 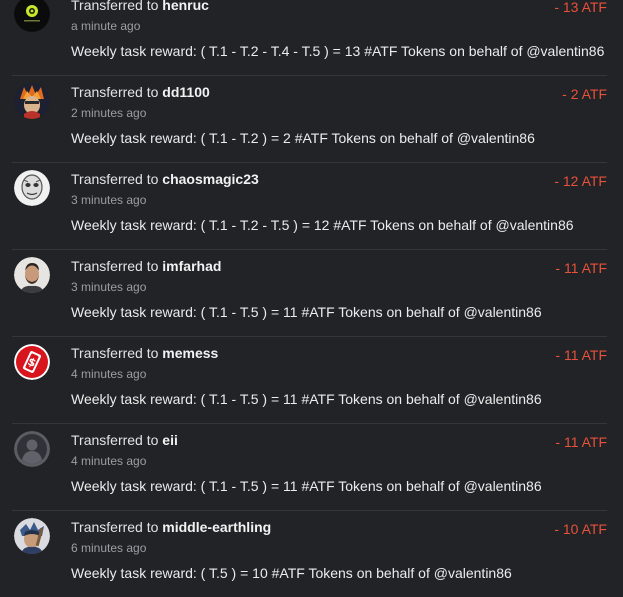 I want to click on transfer-title: Transferred to memess, so click(x=144, y=353).